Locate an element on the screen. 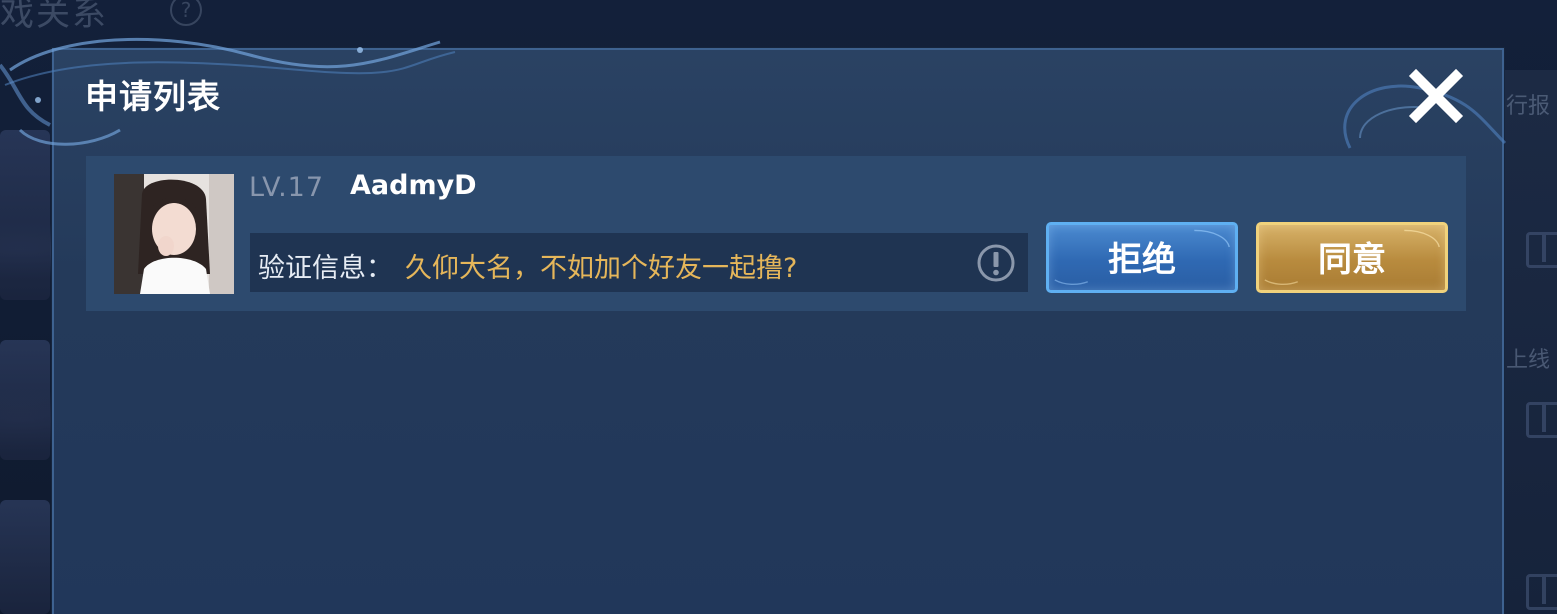  accept-button: 同意 is located at coordinates (1352, 257).